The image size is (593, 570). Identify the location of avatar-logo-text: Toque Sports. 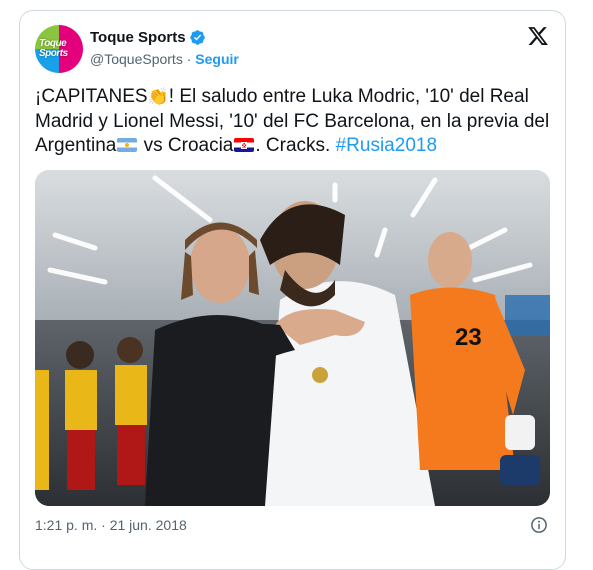
(53, 48).